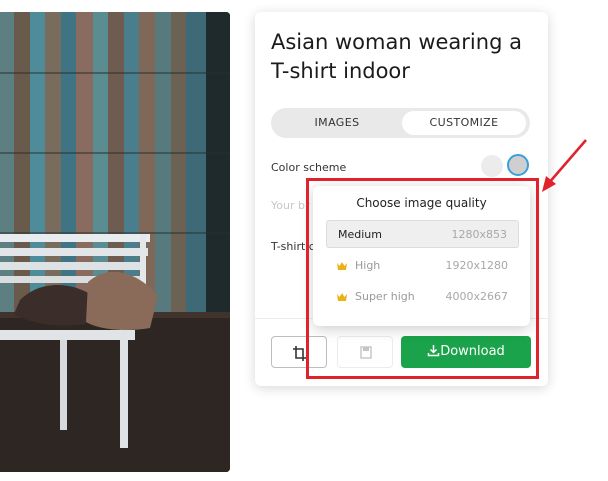 This screenshot has height=481, width=608. What do you see at coordinates (518, 165) in the screenshot?
I see `color-swatch-selected` at bounding box center [518, 165].